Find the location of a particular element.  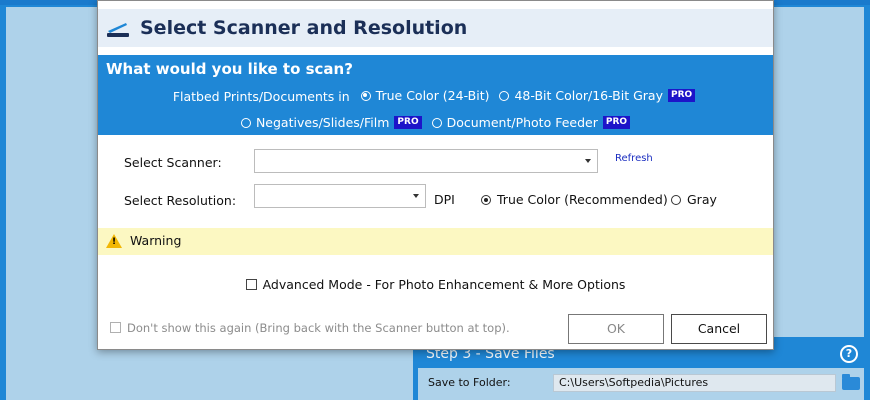

resolution-label: Select Resolution: is located at coordinates (180, 200).